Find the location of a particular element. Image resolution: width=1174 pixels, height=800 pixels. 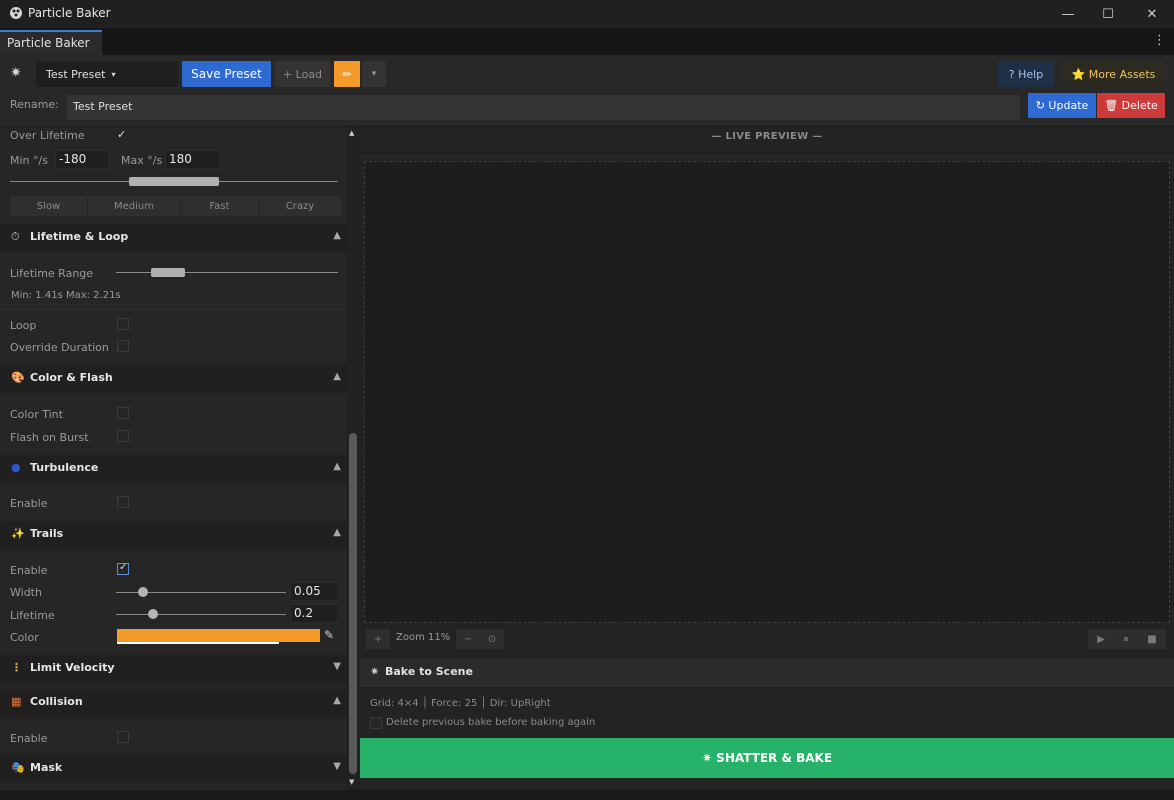

trail-lifetime-input: 0.2 is located at coordinates (314, 613).